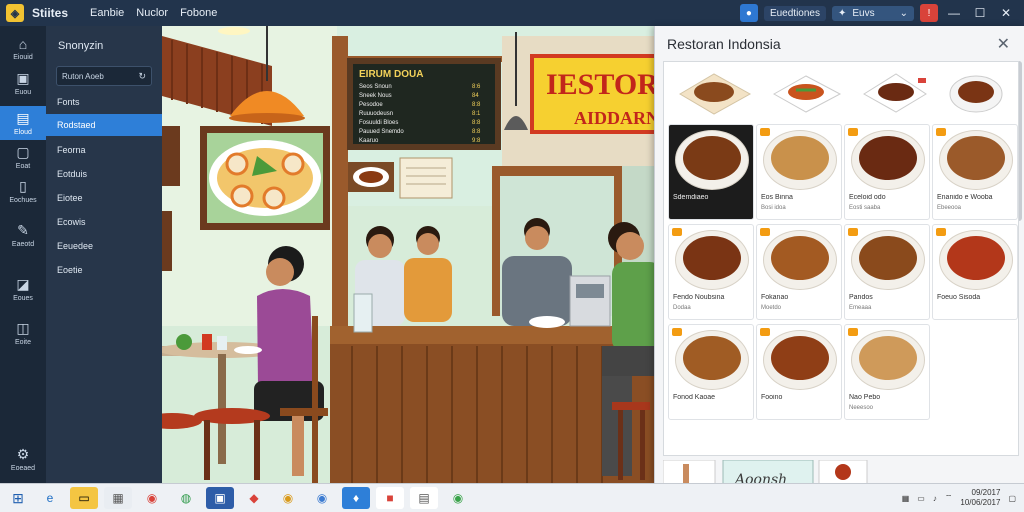  I want to click on food-card: Pandos Emeaaa, so click(887, 272).